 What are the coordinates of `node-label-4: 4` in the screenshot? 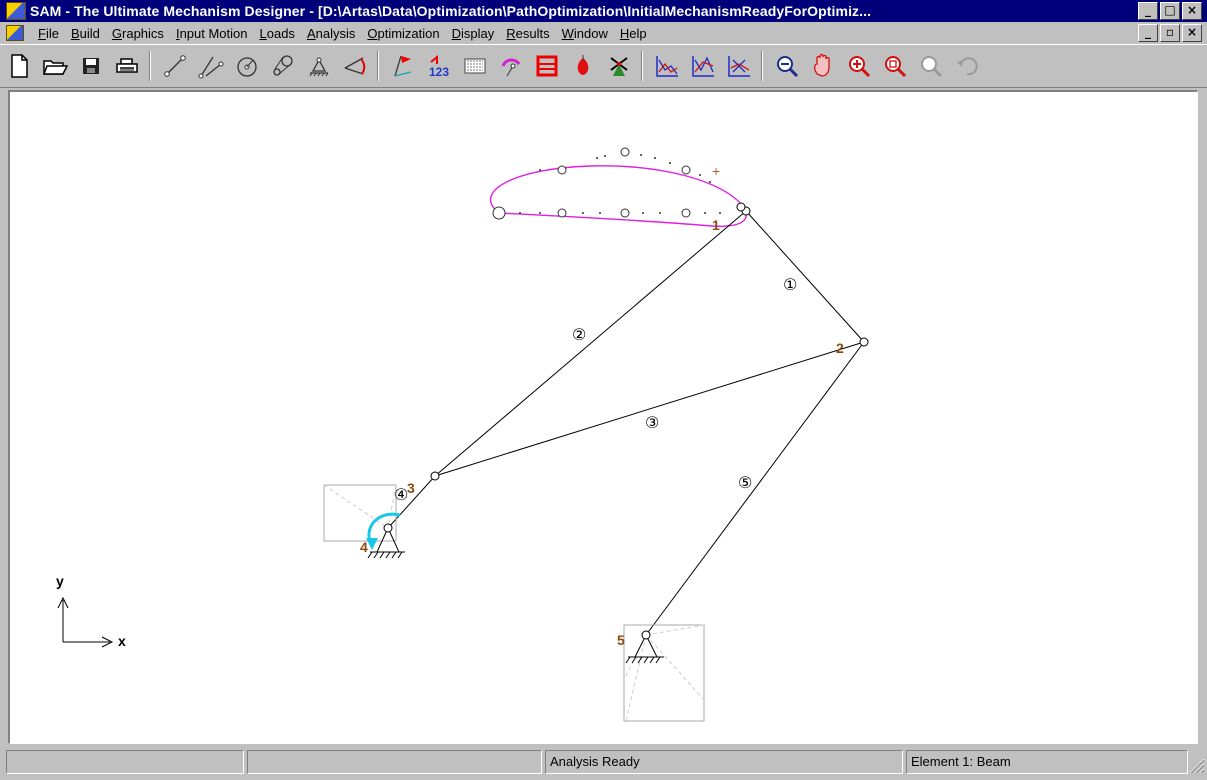 It's located at (364, 547).